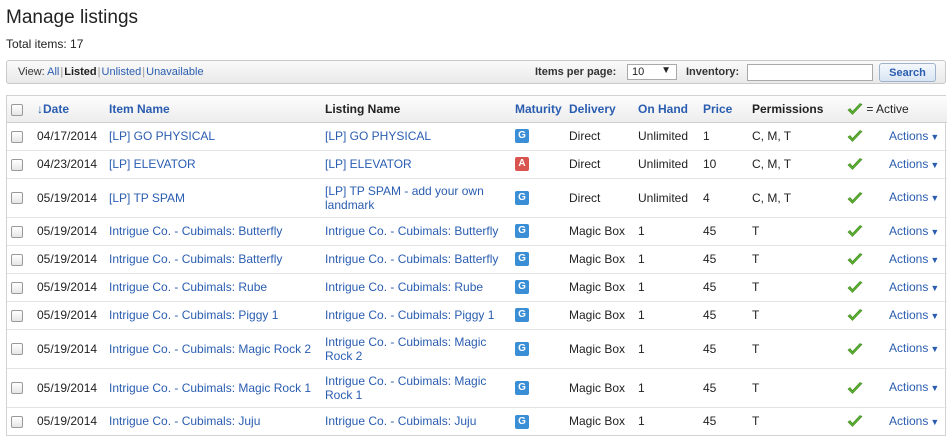  I want to click on row-item-name-cell: Intrigue Co. - Cubimals: Magic Rock 1, so click(213, 388).